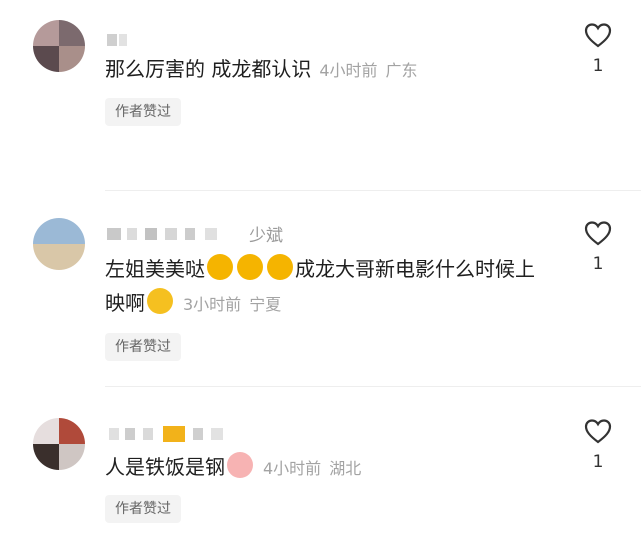  I want to click on crying-emoji, so click(160, 301).